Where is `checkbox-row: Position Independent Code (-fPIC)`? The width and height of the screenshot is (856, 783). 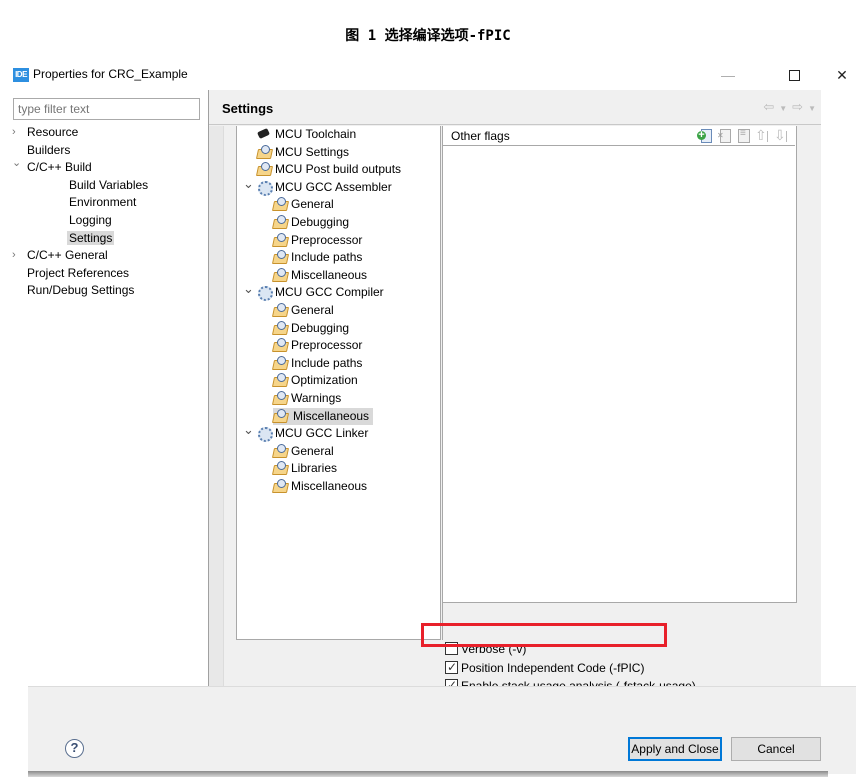 checkbox-row: Position Independent Code (-fPIC) is located at coordinates (545, 667).